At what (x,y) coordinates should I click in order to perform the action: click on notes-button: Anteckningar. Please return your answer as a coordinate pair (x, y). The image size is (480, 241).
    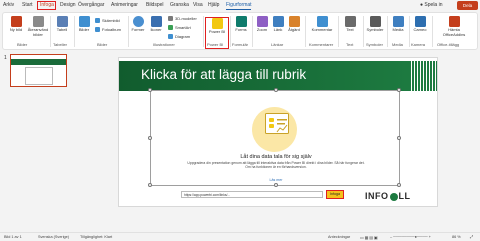
    Looking at the image, I should click on (339, 237).